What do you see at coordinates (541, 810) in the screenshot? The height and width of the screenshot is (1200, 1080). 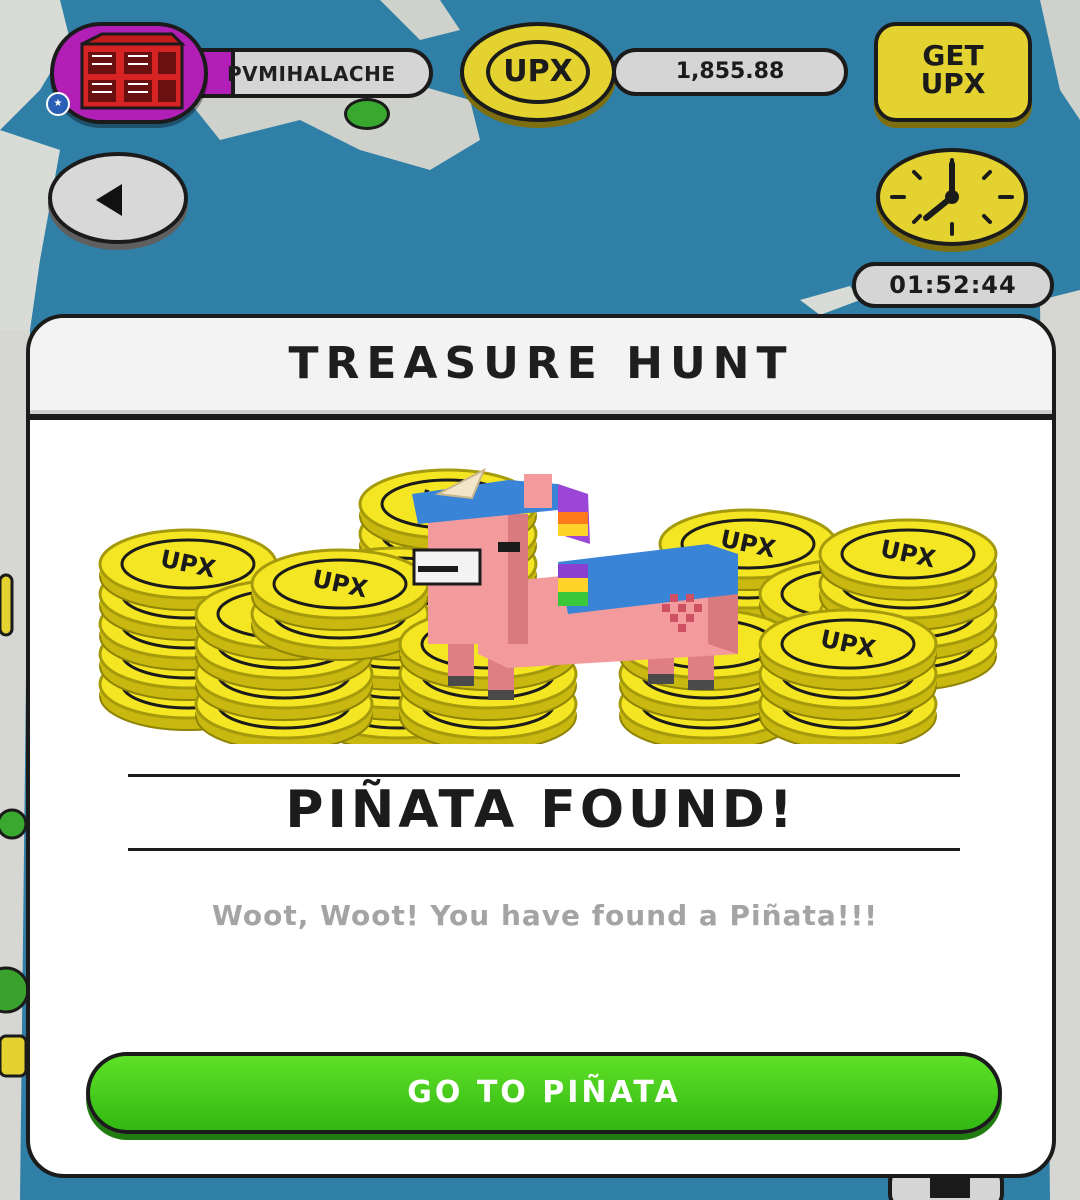 I see `found-title: PIÑATA FOUND!` at bounding box center [541, 810].